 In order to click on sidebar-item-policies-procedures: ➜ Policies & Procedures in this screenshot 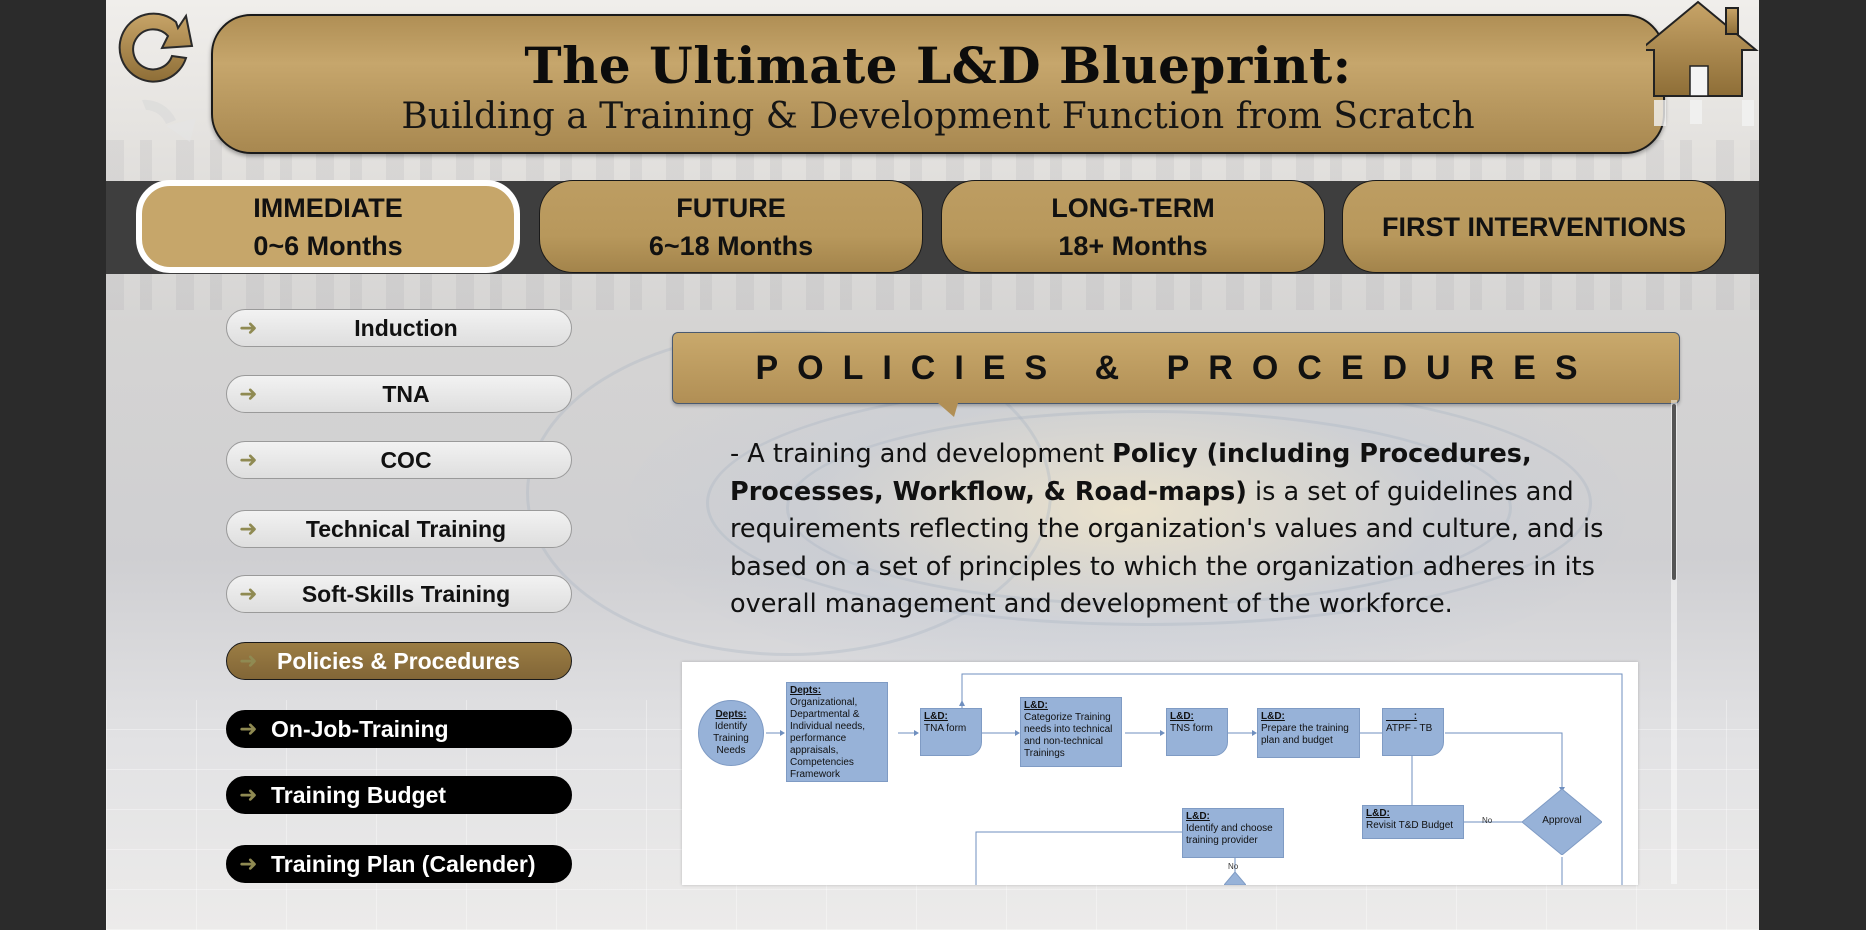, I will do `click(399, 661)`.